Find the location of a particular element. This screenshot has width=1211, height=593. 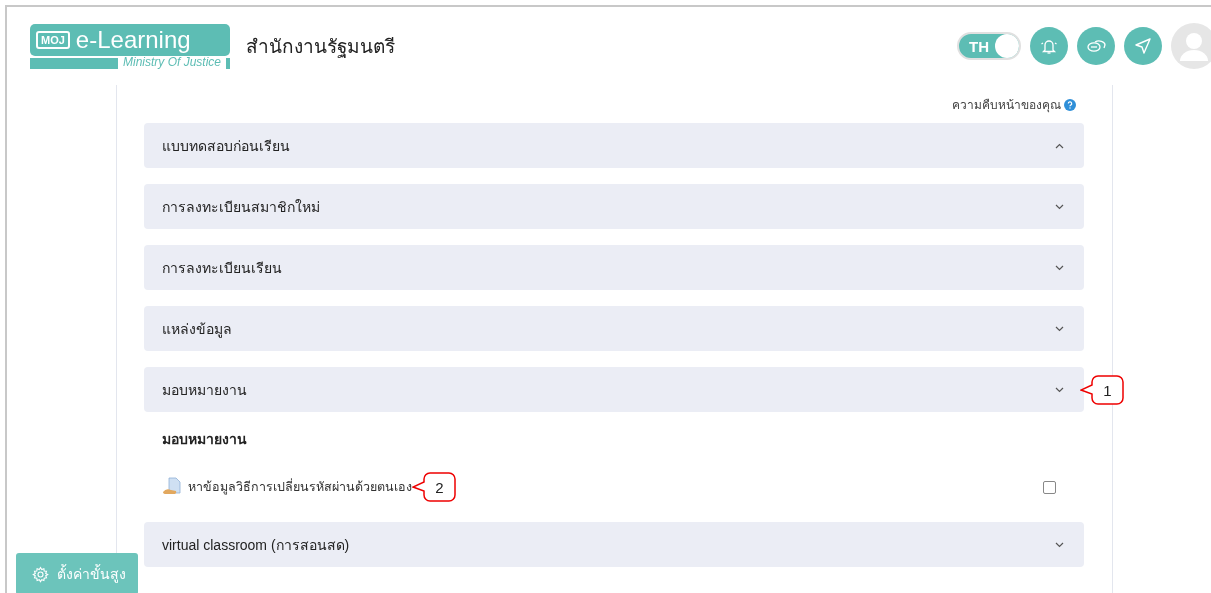

chat-icon is located at coordinates (1096, 46).